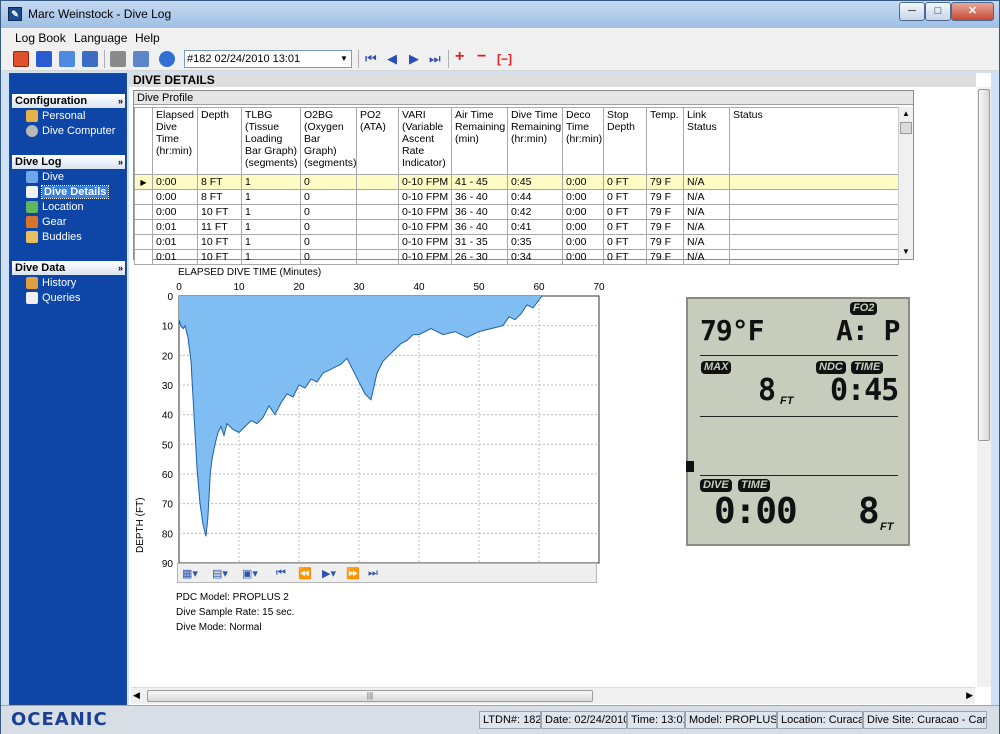 The width and height of the screenshot is (1000, 734). Describe the element at coordinates (371, 59) in the screenshot. I see `first-record-icon: ⏮` at that location.